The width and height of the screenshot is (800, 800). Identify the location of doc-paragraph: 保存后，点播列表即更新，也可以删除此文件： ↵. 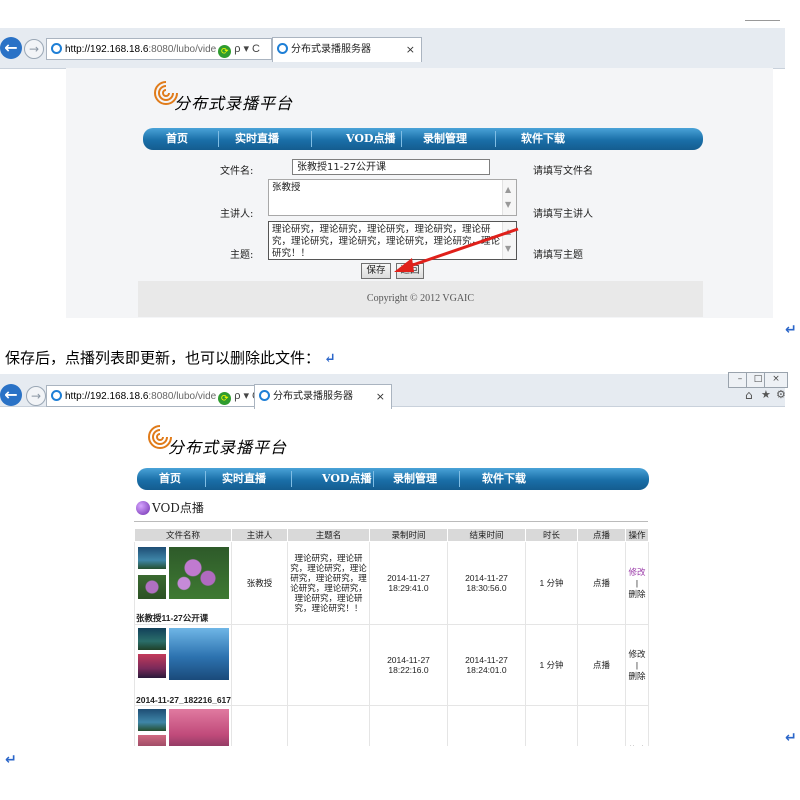
(170, 357).